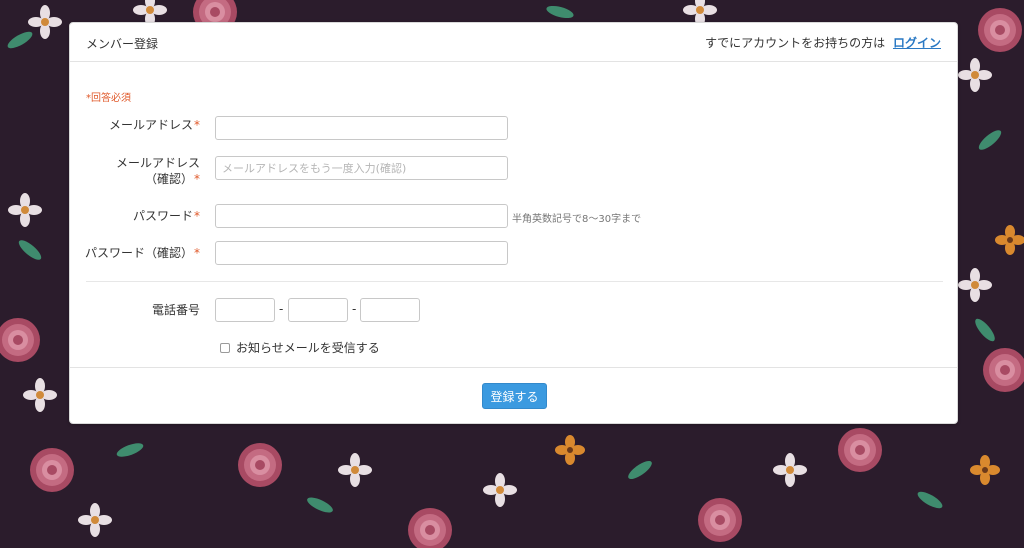 The width and height of the screenshot is (1024, 548). I want to click on email-label: メールアドレス*, so click(140, 125).